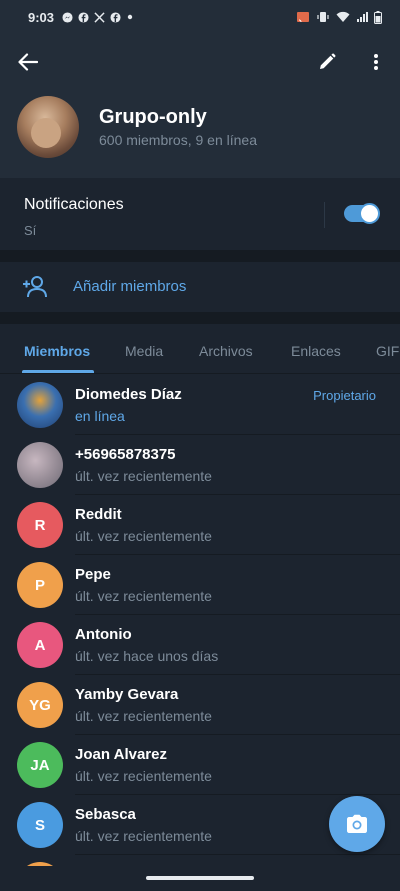 This screenshot has width=400, height=891. I want to click on member-row: +56965878375 últ. vez recientemente, so click(200, 465).